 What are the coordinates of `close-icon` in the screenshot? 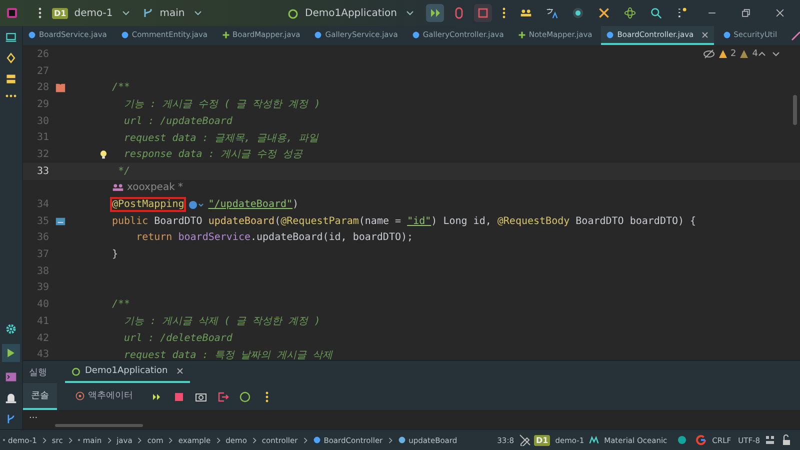 It's located at (780, 13).